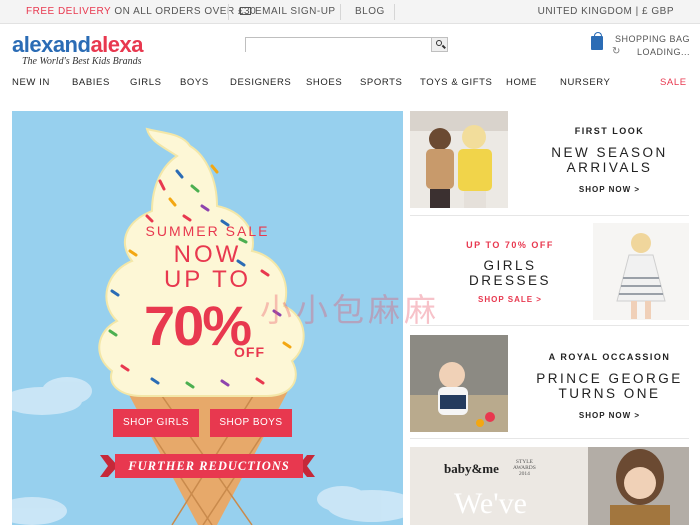  I want to click on nav-item-girls: GIRLS, so click(146, 82).